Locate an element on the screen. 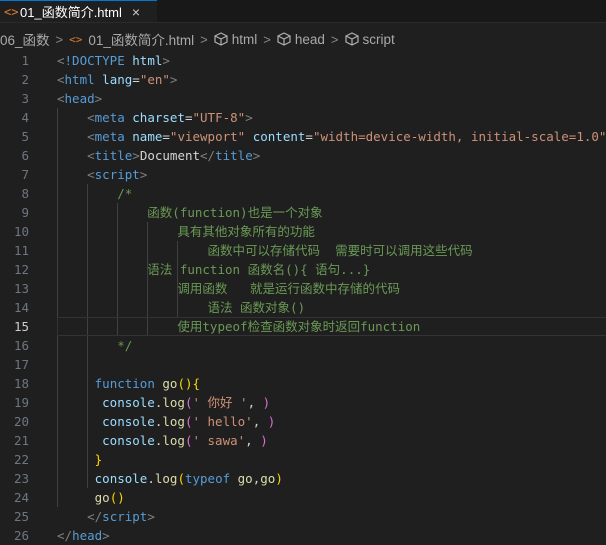 Image resolution: width=606 pixels, height=545 pixels. code-line: 22 } is located at coordinates (303, 459).